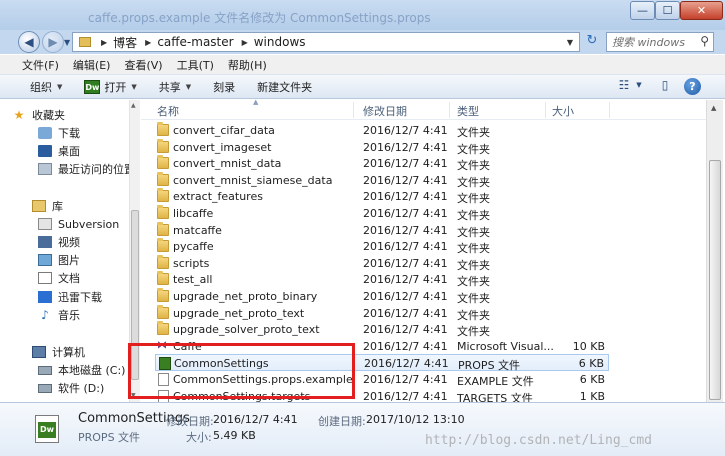 This screenshot has width=725, height=456. I want to click on file-row: matcaffe 2016/12/7 4:41 文件夹, so click(382, 230).